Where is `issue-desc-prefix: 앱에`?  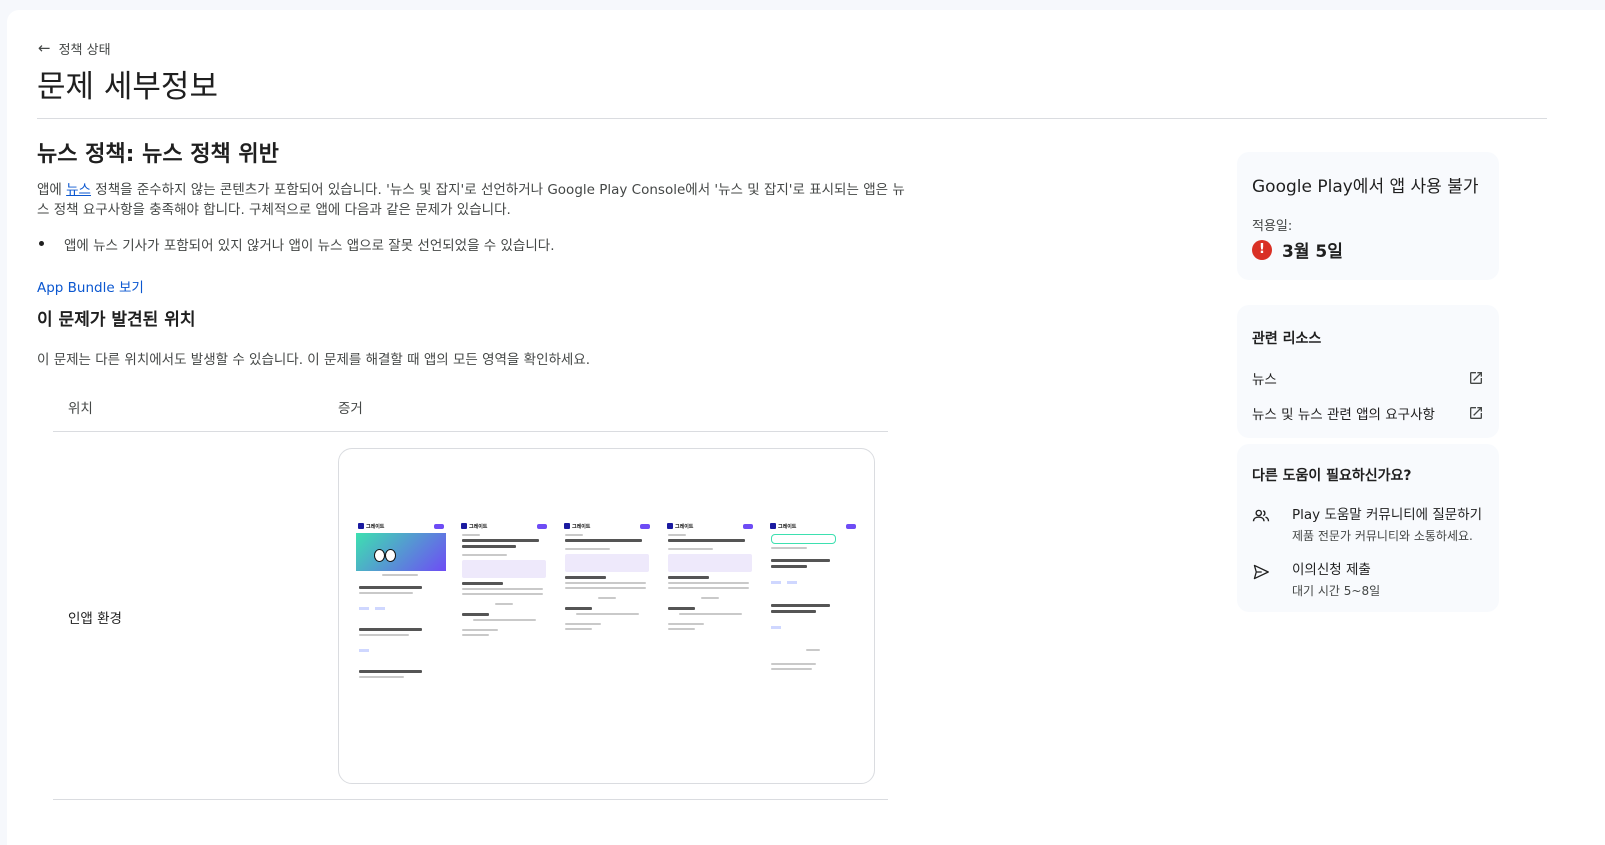 issue-desc-prefix: 앱에 is located at coordinates (52, 190).